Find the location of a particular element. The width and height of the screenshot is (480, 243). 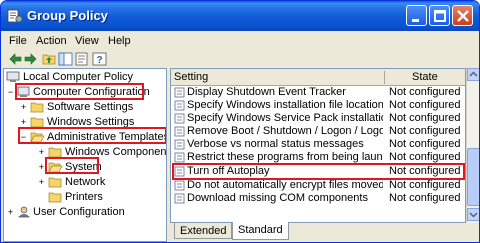

scroll-down-arrow-icon is located at coordinates (473, 215).